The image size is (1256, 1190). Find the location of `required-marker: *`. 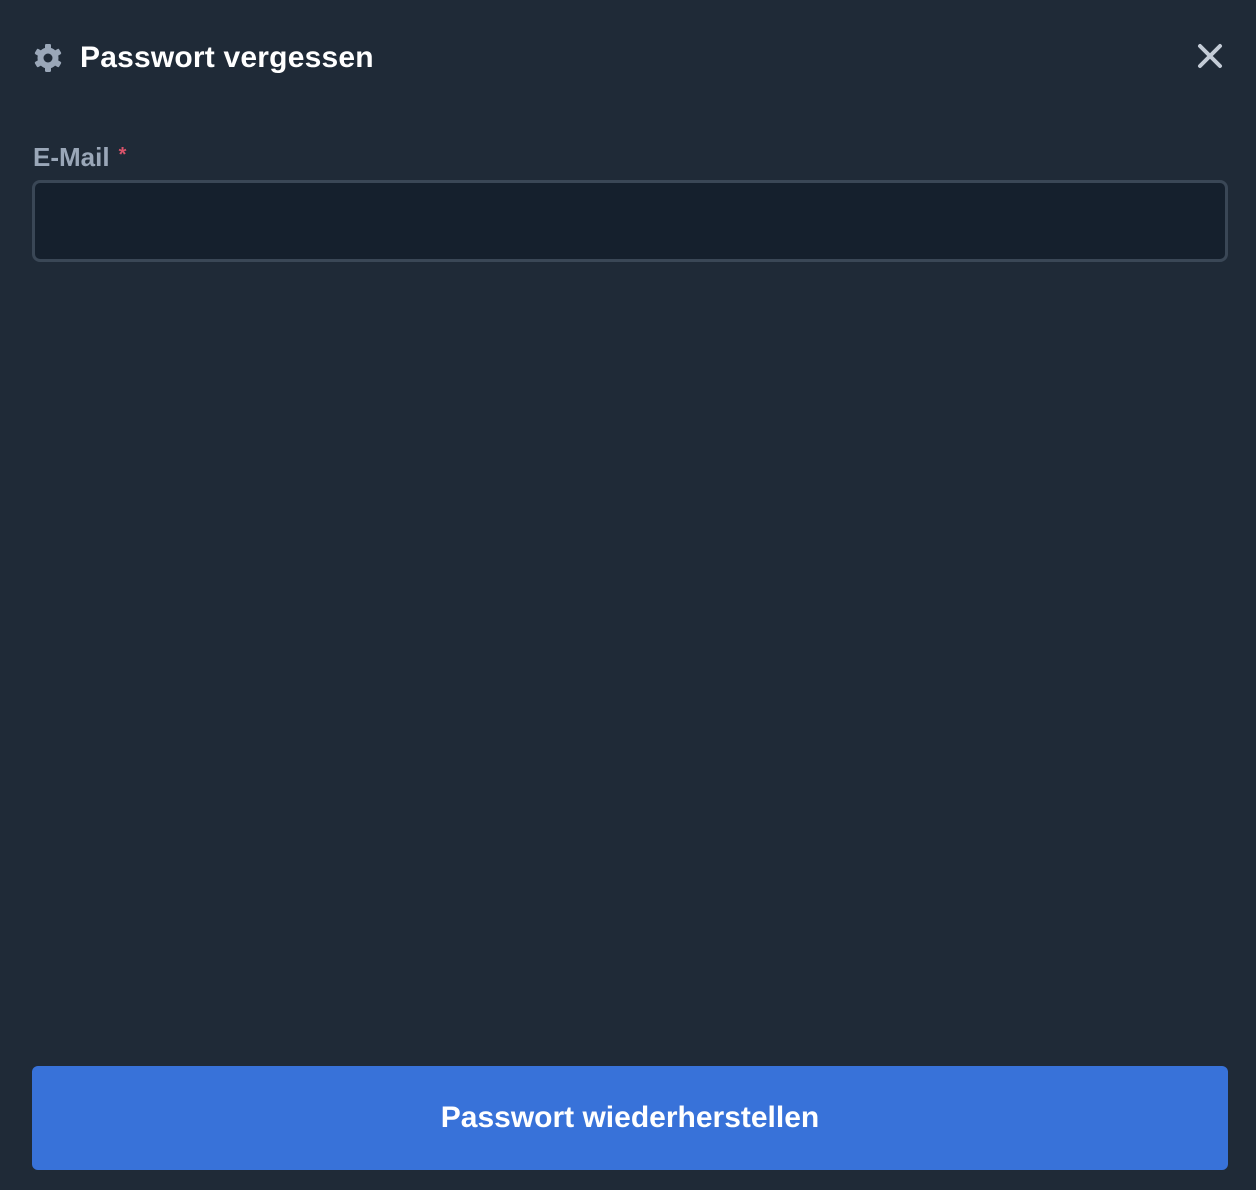

required-marker: * is located at coordinates (122, 155).